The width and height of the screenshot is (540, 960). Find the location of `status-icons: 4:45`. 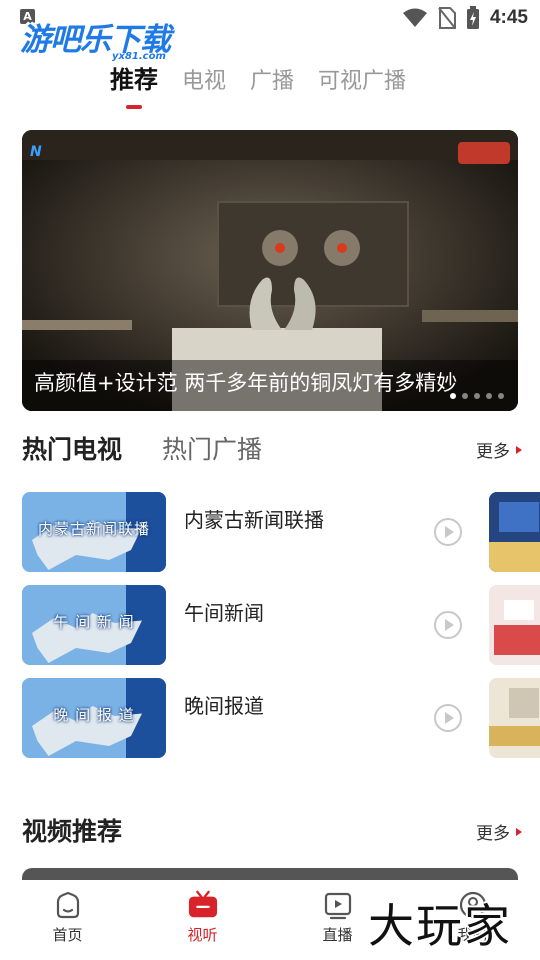

status-icons: 4:45 is located at coordinates (465, 18).